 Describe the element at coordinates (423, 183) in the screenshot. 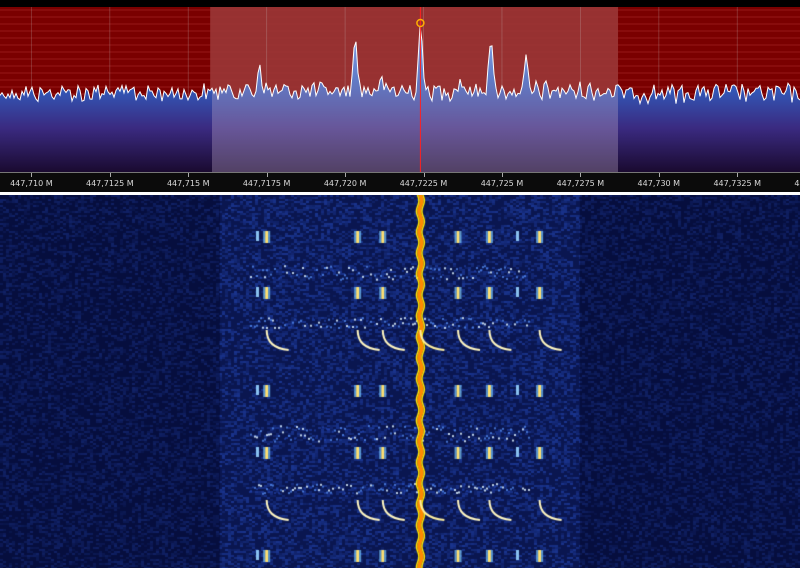

I see `axis-tick-label: 447,7225 M` at that location.